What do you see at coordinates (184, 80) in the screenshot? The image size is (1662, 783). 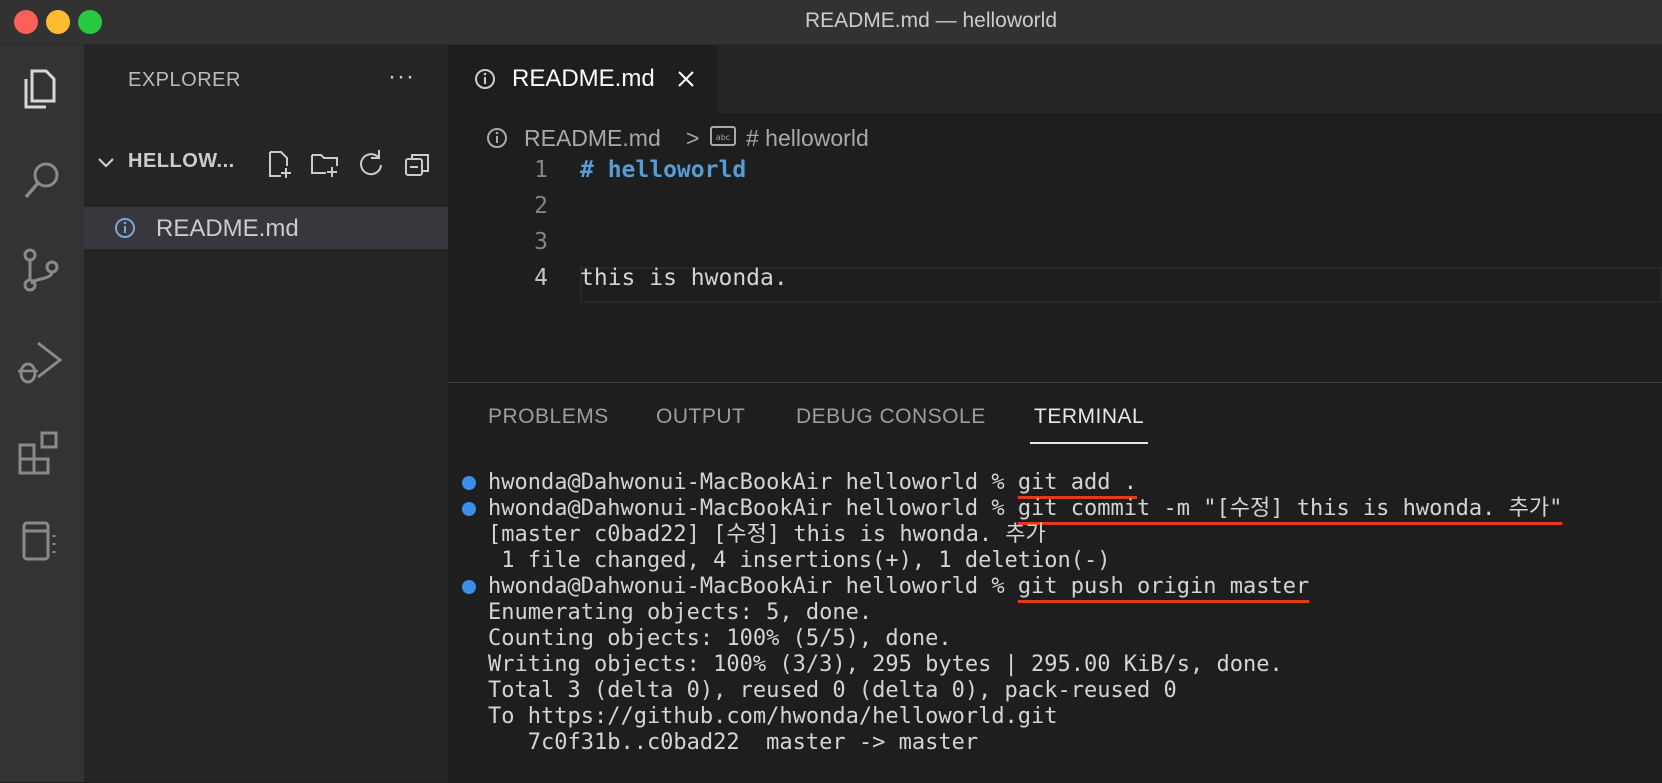 I see `explorer-title: EXPLORER` at bounding box center [184, 80].